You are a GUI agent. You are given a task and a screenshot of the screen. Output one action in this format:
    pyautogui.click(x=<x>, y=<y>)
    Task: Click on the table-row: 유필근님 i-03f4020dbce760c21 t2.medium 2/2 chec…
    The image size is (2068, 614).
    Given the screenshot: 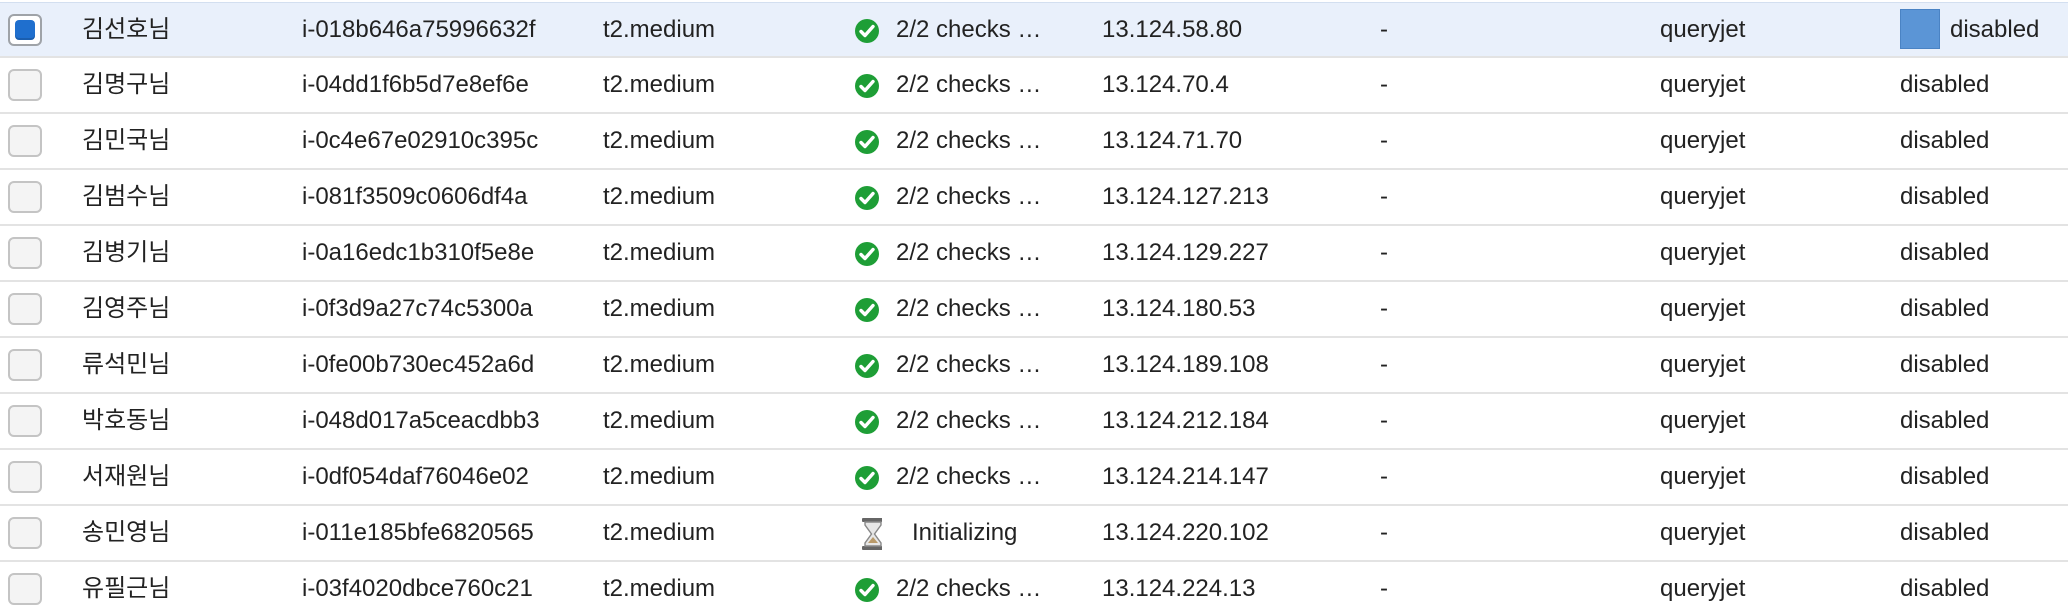 What is the action you would take?
    pyautogui.click(x=1034, y=588)
    